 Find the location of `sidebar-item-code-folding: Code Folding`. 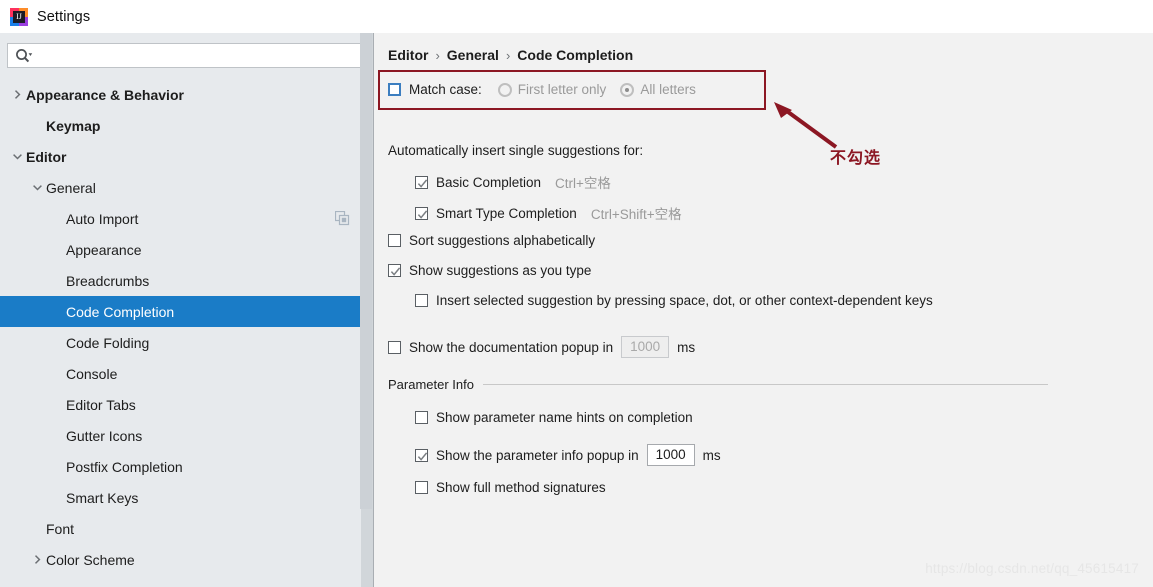

sidebar-item-code-folding: Code Folding is located at coordinates (187, 342).